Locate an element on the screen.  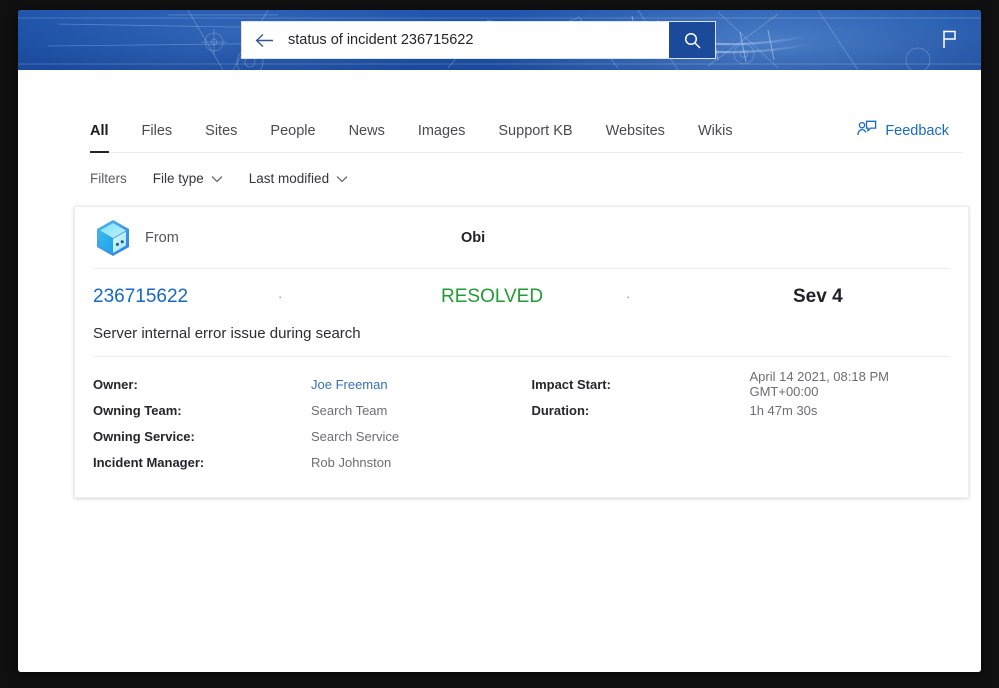
detail-owning-service: Owning Service: Search Service is located at coordinates (312, 436).